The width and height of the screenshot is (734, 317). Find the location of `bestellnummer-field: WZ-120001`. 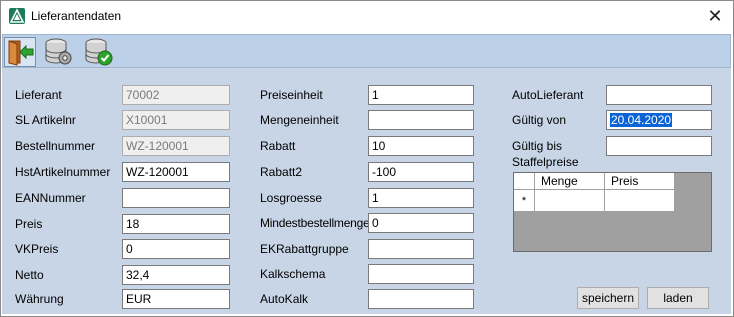

bestellnummer-field: WZ-120001 is located at coordinates (176, 146).